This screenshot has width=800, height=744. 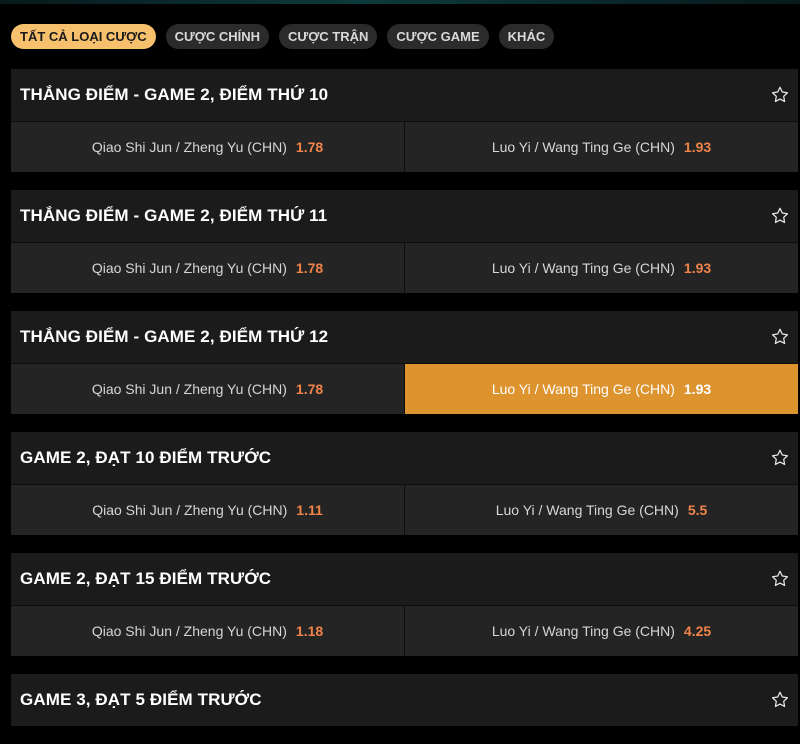 I want to click on outcome-odds: 5.5, so click(x=697, y=510).